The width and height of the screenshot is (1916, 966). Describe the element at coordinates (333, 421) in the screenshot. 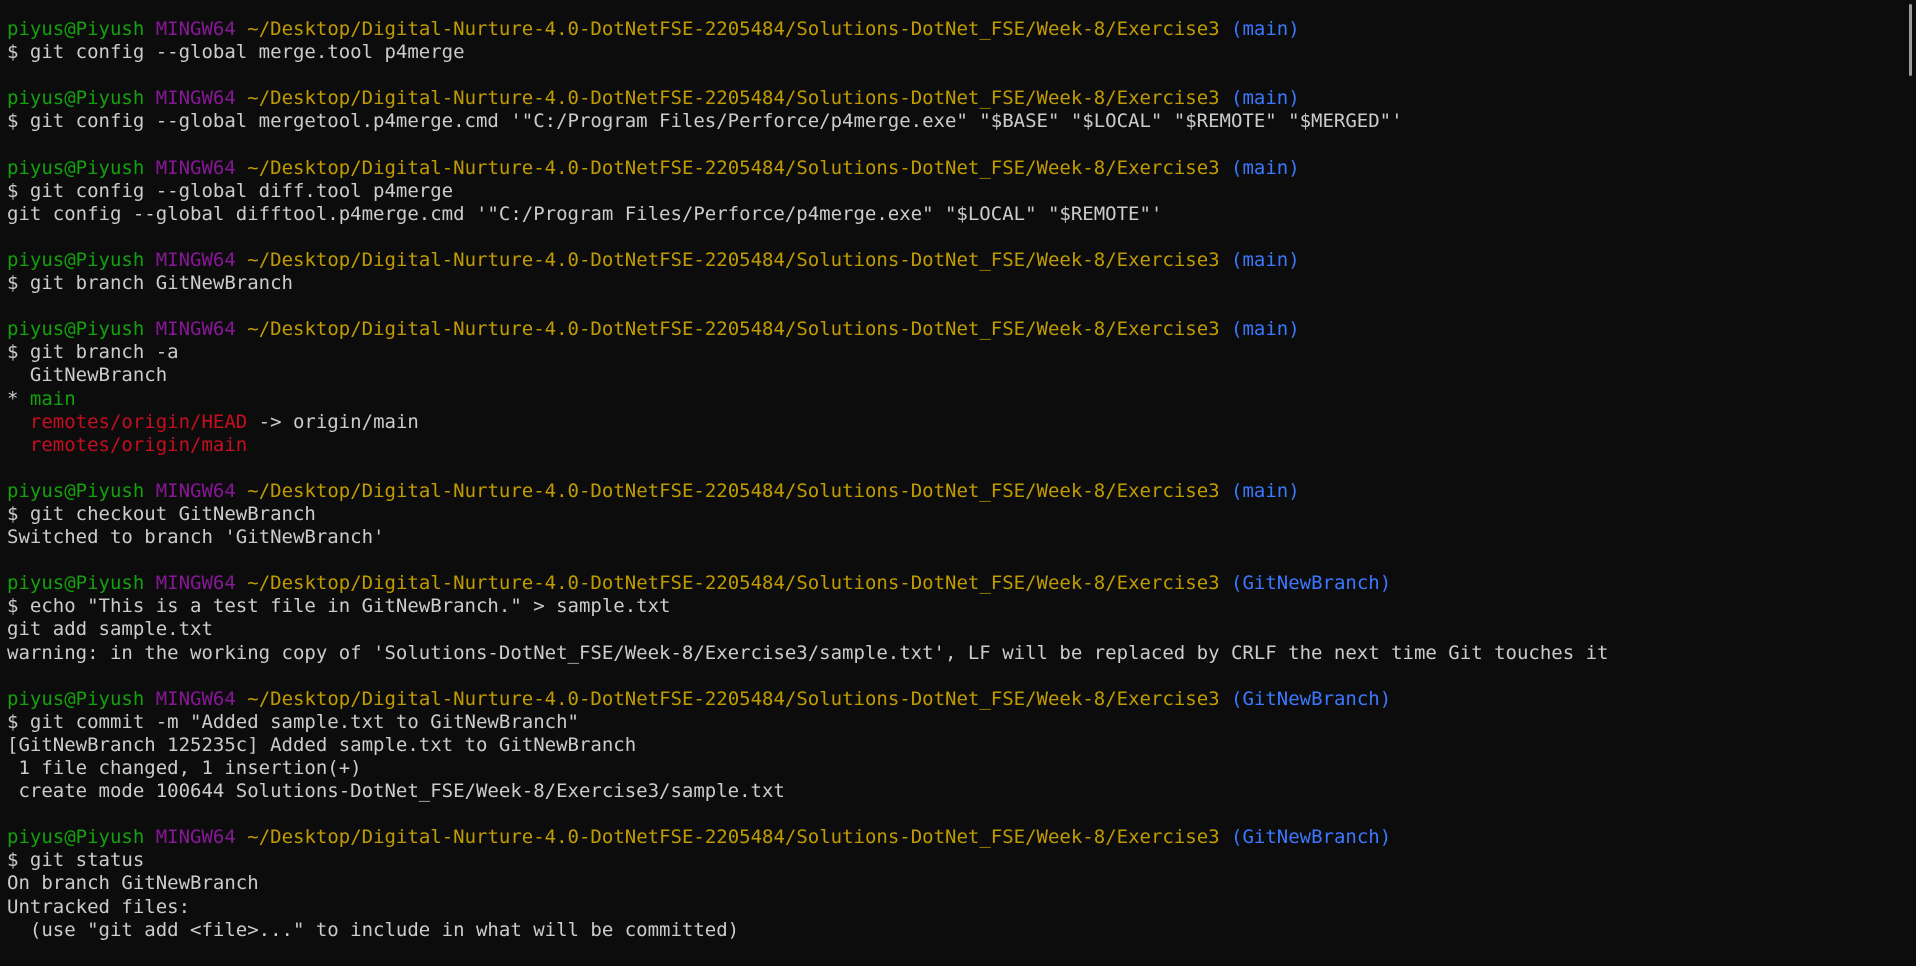

I see `output-text: -> origin/main` at that location.